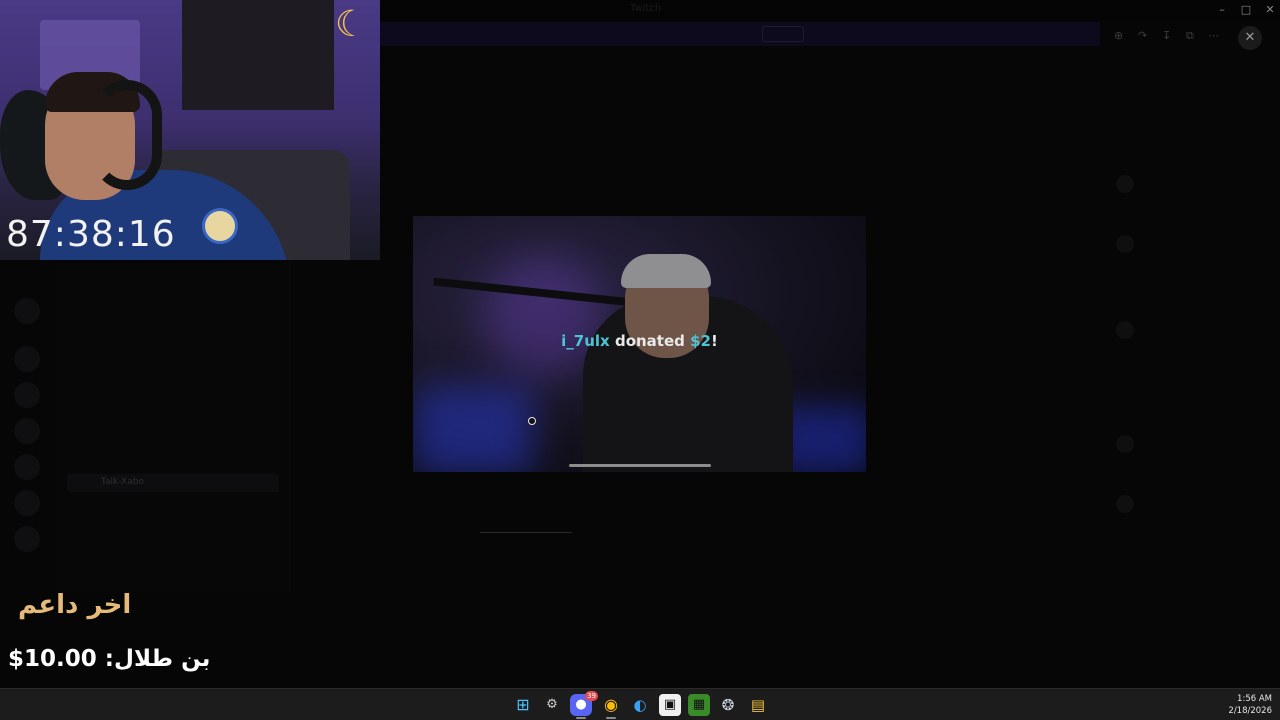 This screenshot has height=720, width=1280. I want to click on channel-item-active: Talk-Xabo, so click(173, 483).